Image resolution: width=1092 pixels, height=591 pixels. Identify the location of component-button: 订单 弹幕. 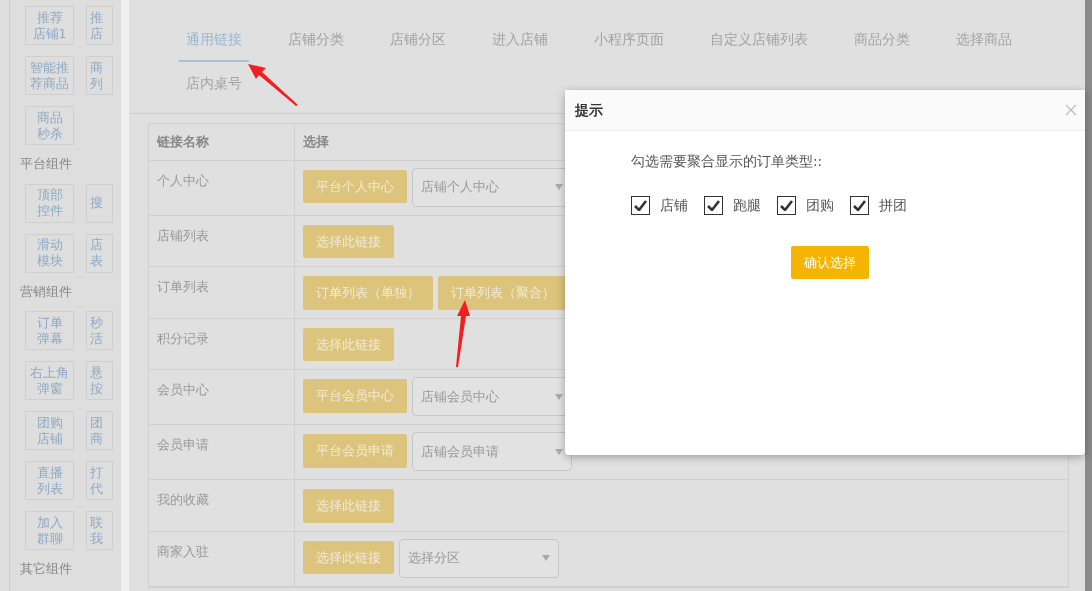
(49, 330).